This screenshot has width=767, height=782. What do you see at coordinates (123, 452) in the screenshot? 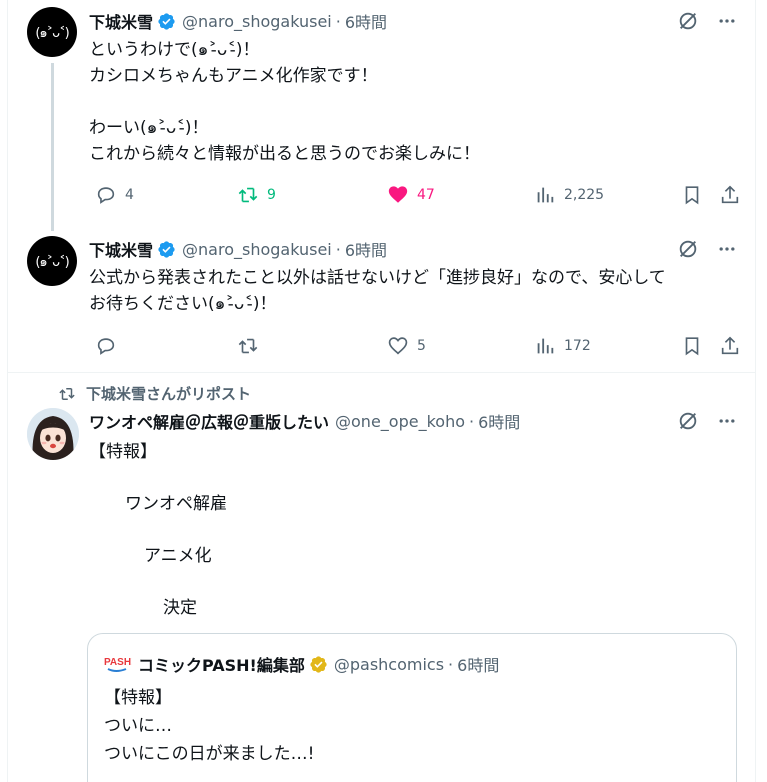
I see `tweet-text-line: 【特報】` at bounding box center [123, 452].